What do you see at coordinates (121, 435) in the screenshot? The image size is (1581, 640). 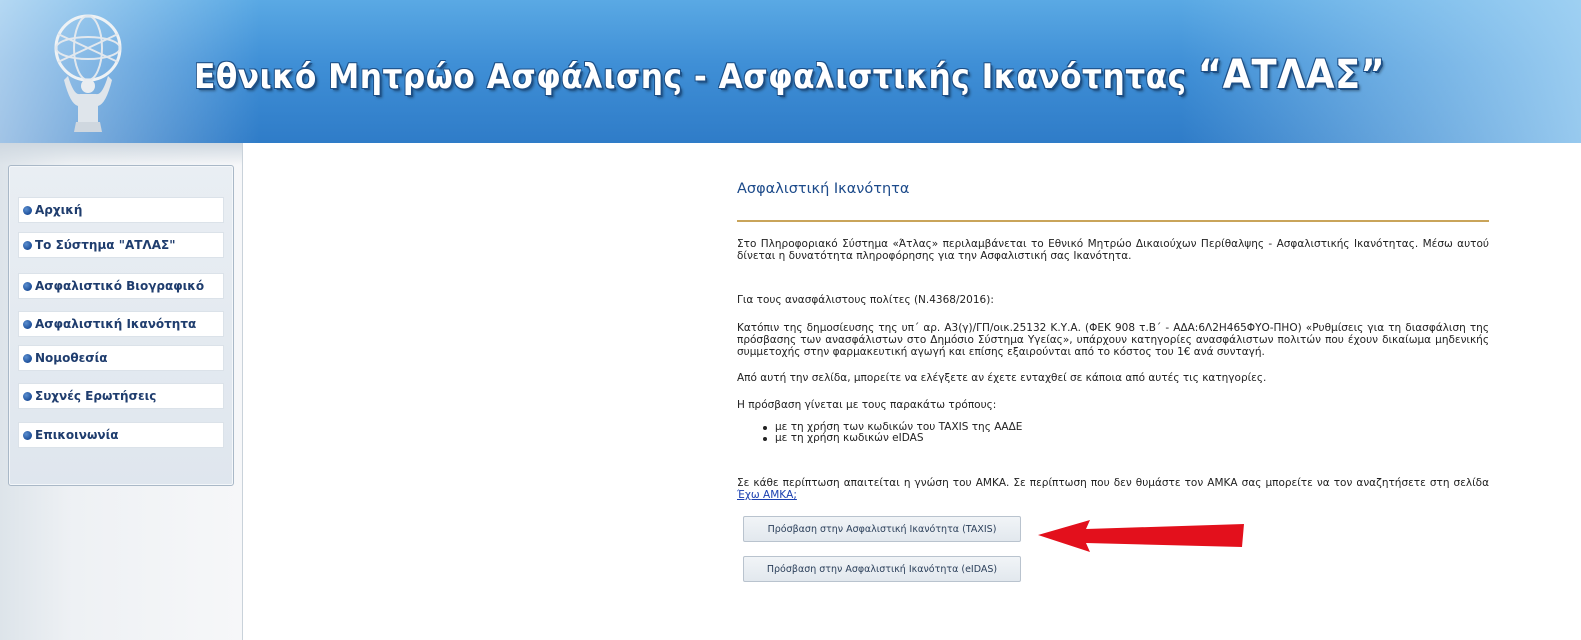 I see `sidebar-item-contact: Επικοινωνία` at bounding box center [121, 435].